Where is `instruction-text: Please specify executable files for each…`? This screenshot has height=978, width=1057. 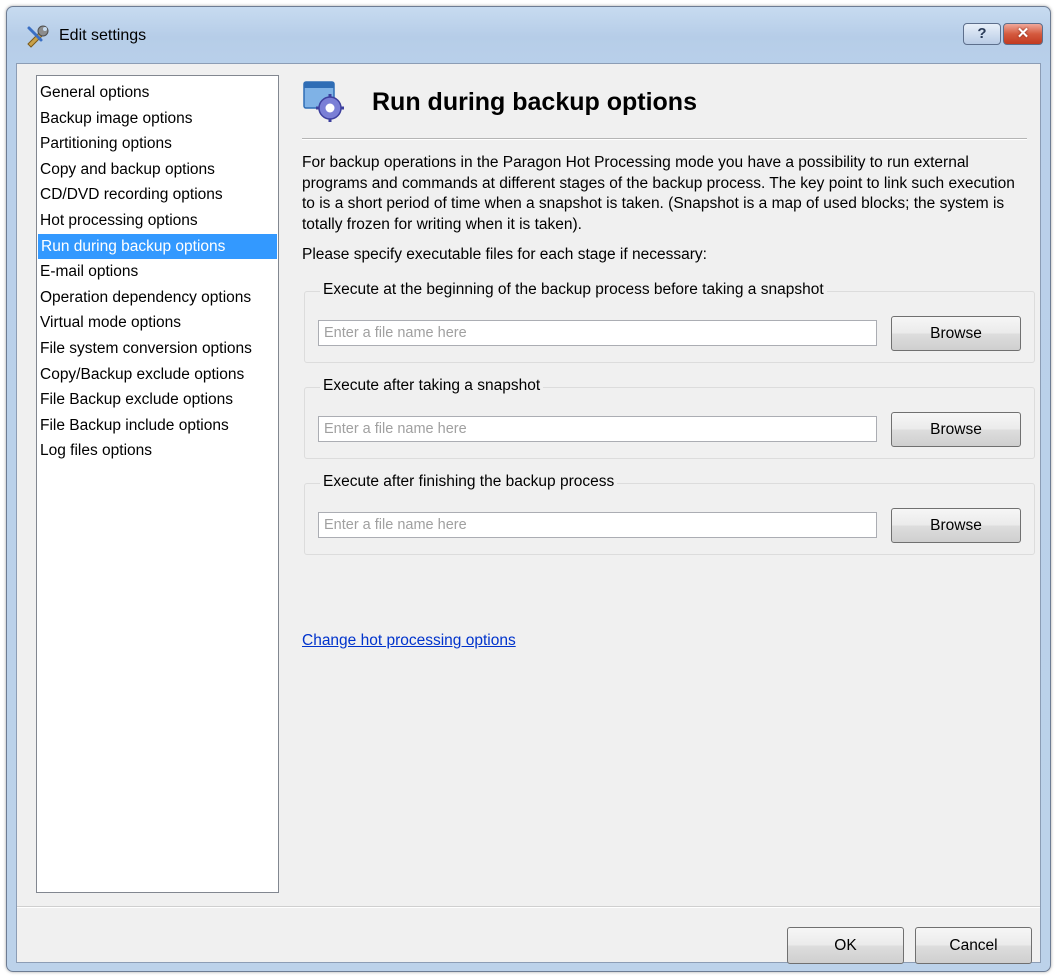 instruction-text: Please specify executable files for each… is located at coordinates (504, 254).